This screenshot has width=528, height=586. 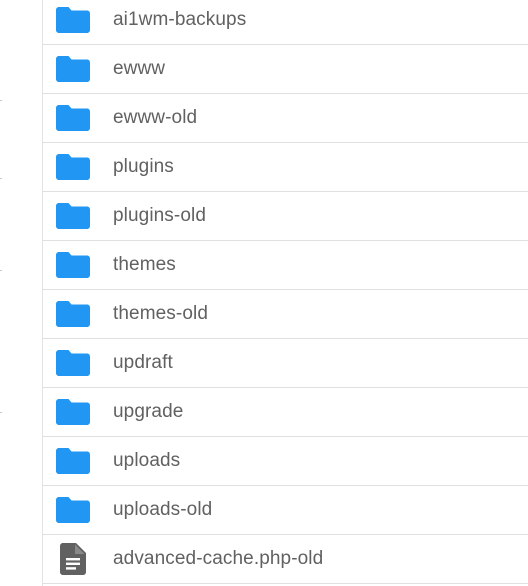 I want to click on item-name: plugins-old, so click(x=159, y=216).